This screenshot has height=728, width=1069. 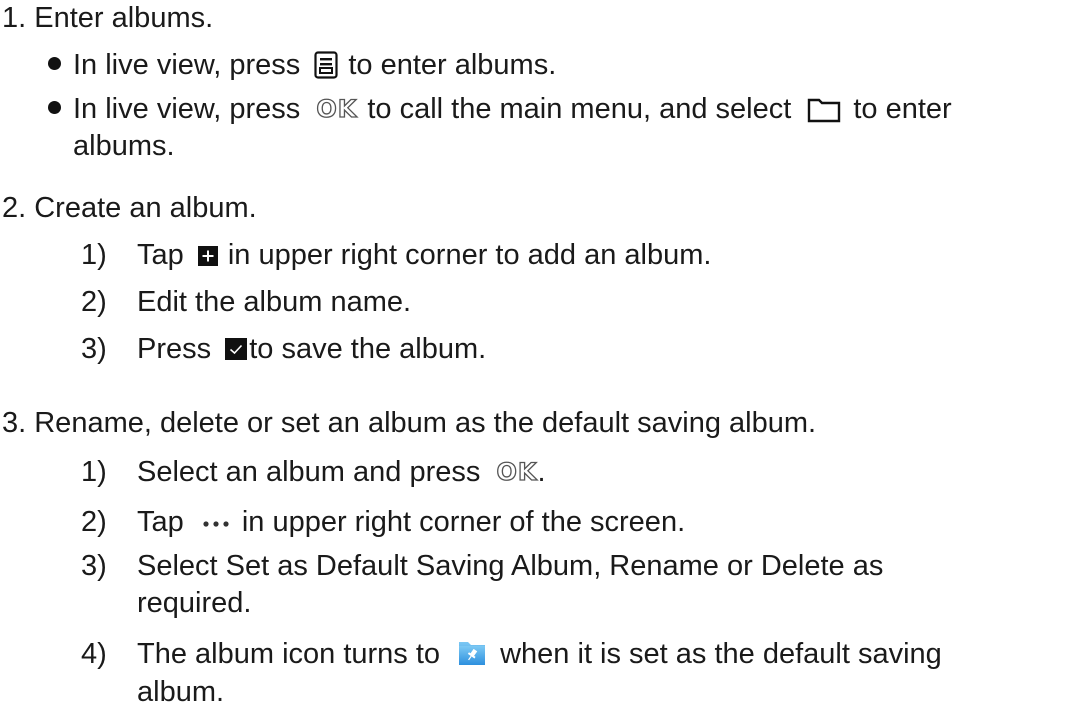 What do you see at coordinates (236, 351) in the screenshot?
I see `checkmark-square-icon` at bounding box center [236, 351].